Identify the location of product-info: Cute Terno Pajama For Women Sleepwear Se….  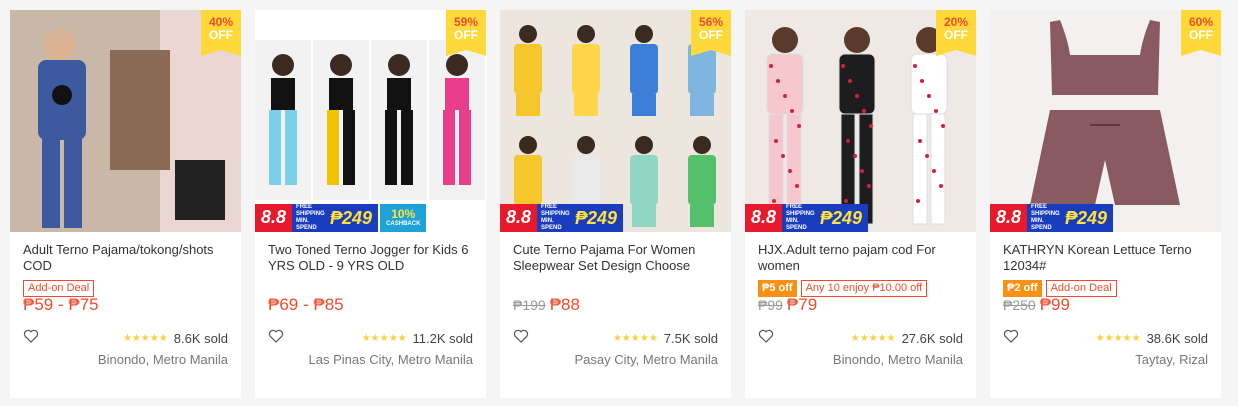
(615, 315).